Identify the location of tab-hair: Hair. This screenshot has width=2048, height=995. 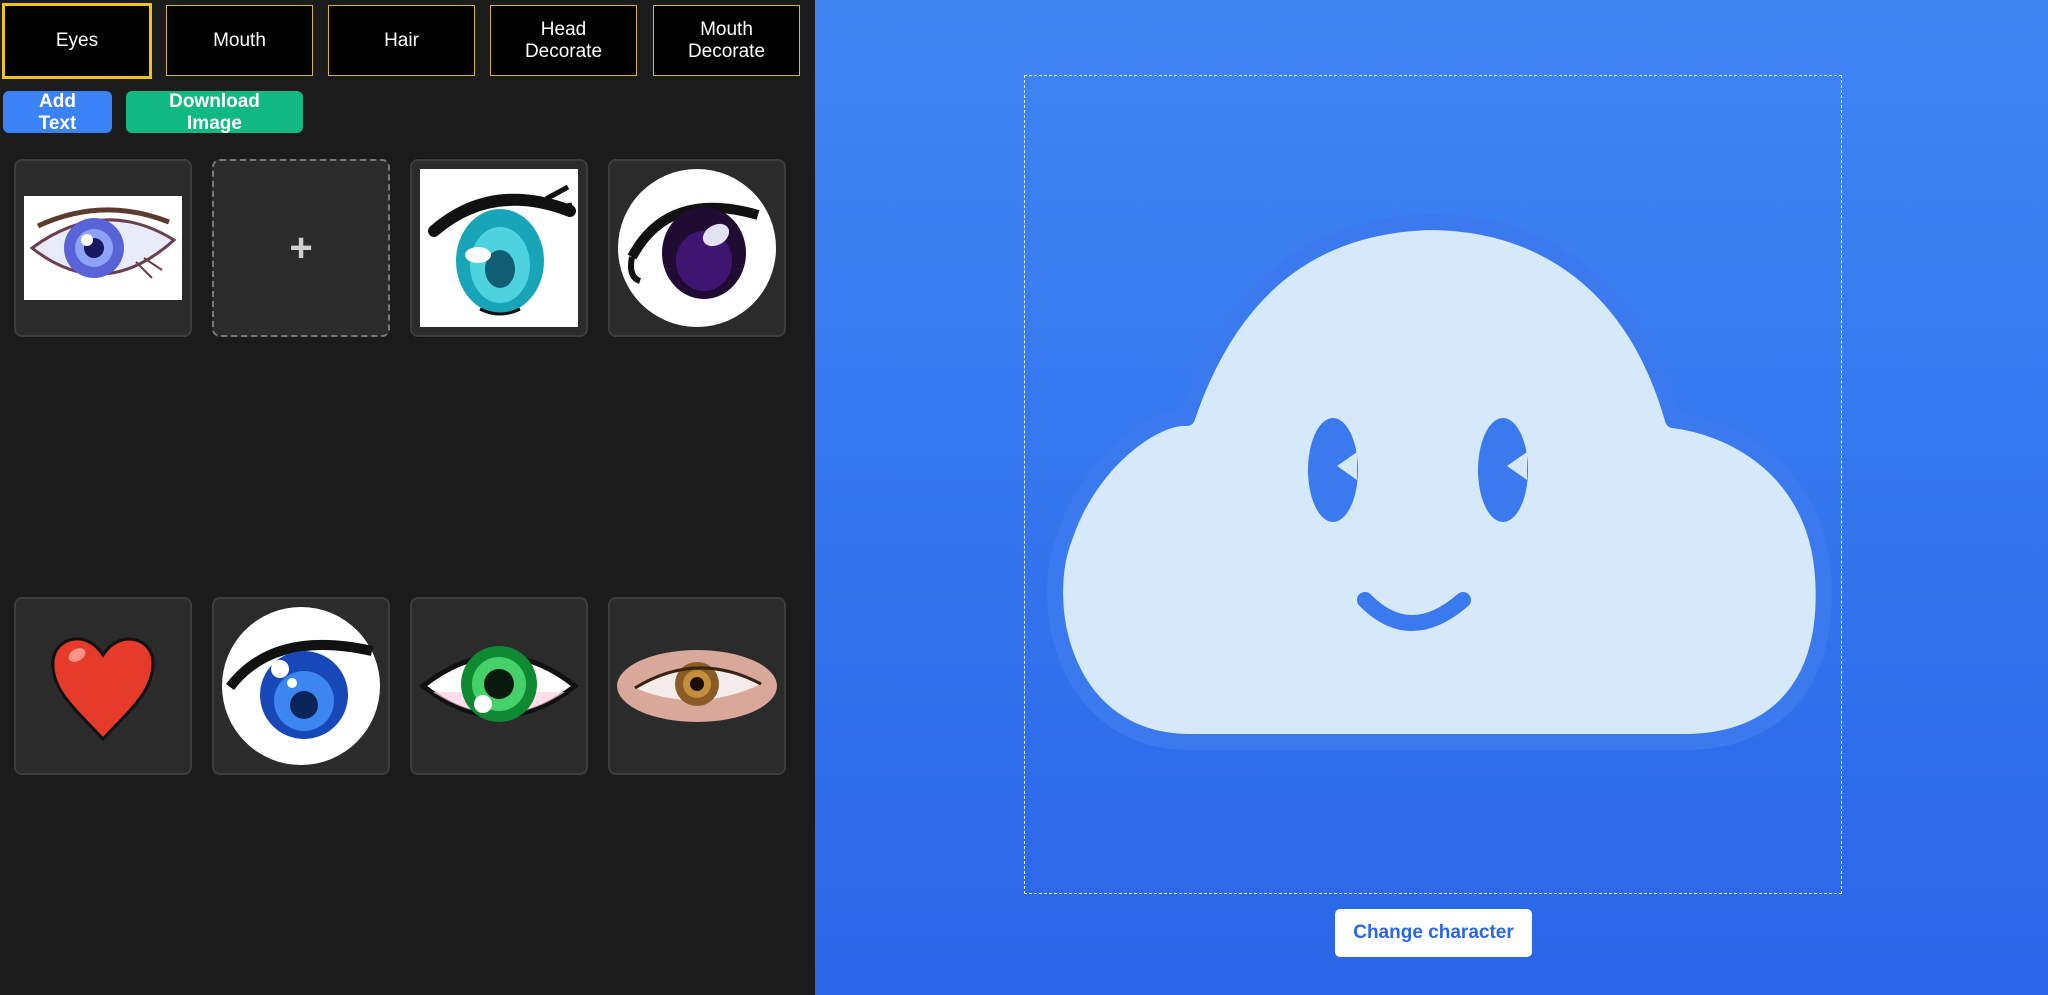
(401, 40).